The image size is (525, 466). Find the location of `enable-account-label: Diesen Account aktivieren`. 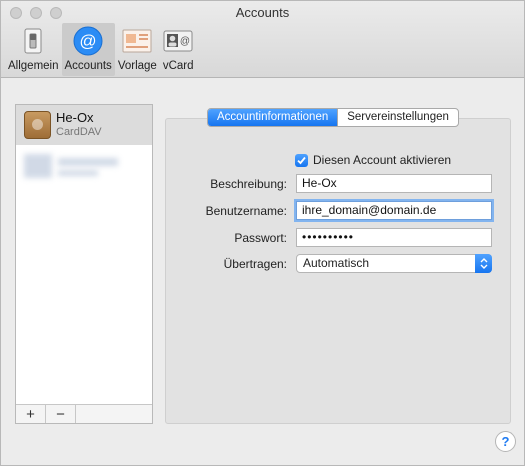

enable-account-label: Diesen Account aktivieren is located at coordinates (382, 160).